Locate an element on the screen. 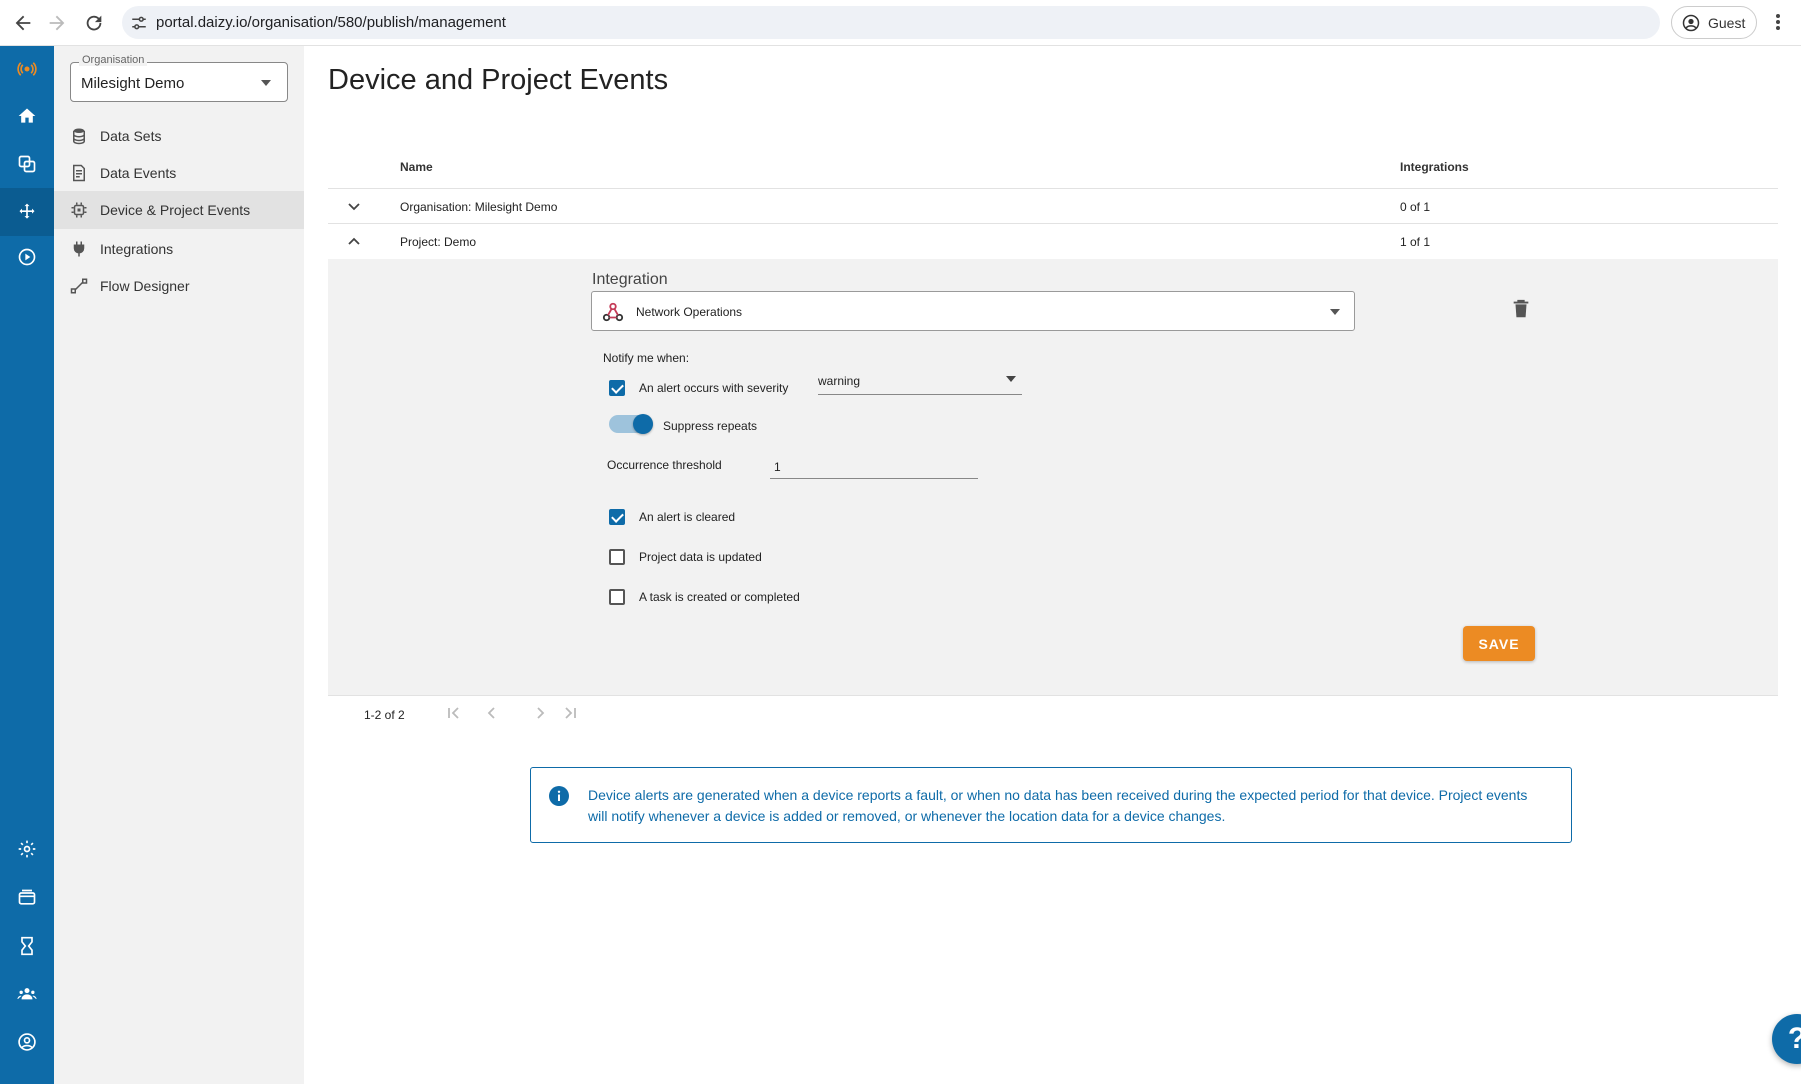 This screenshot has height=1084, width=1801. profile-icon is located at coordinates (1691, 23).